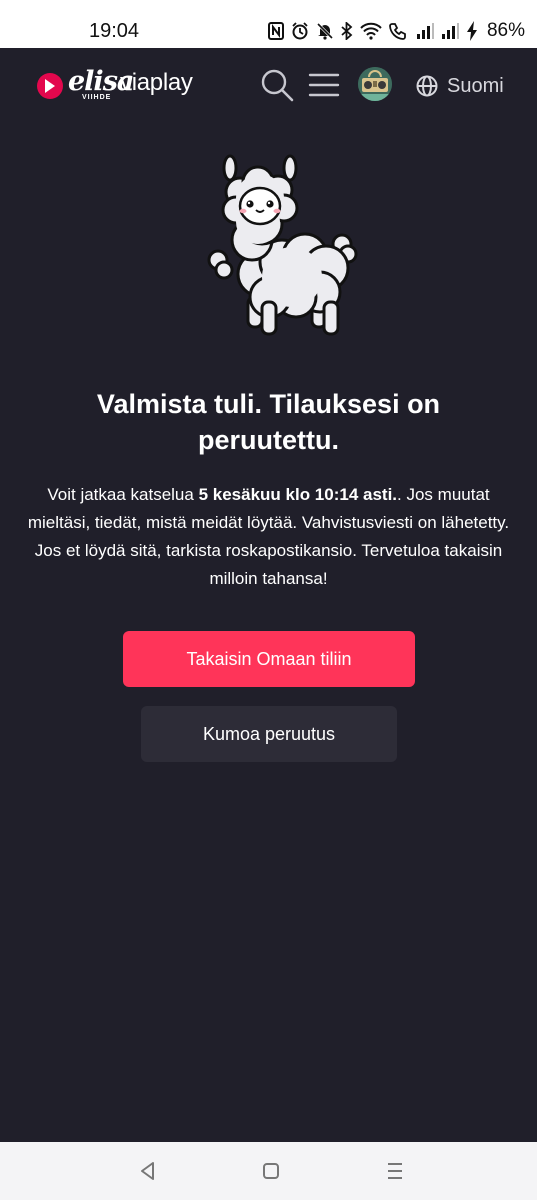  What do you see at coordinates (114, 31) in the screenshot?
I see `status-time: 19:04` at bounding box center [114, 31].